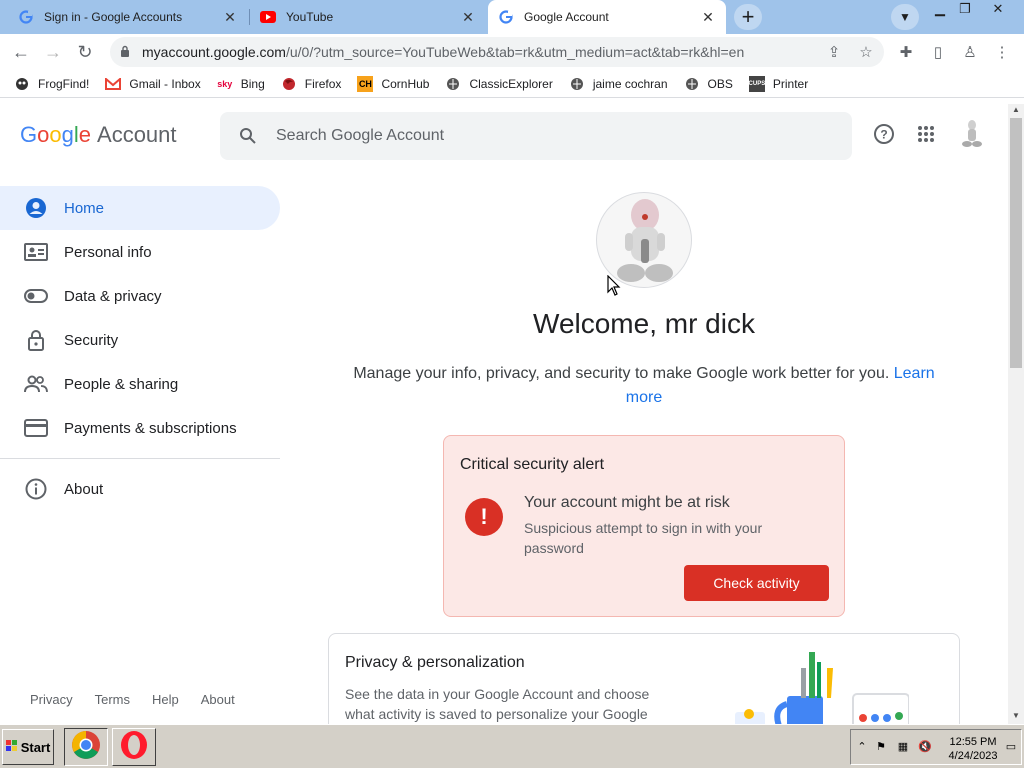  What do you see at coordinates (268, 17) in the screenshot?
I see `youtube-icon` at bounding box center [268, 17].